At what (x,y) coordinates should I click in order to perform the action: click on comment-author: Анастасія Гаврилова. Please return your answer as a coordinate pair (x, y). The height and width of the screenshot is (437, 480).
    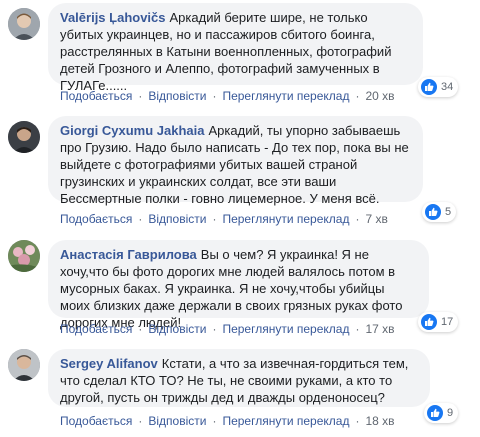
    Looking at the image, I should click on (128, 254).